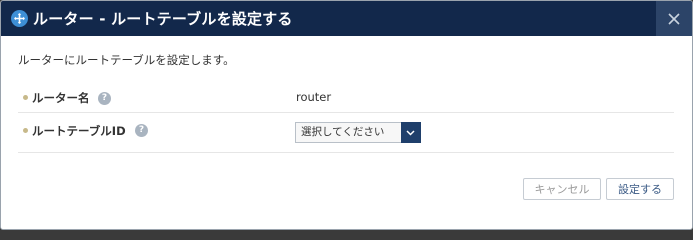 This screenshot has height=240, width=693. What do you see at coordinates (562, 189) in the screenshot?
I see `cancel-button: キャンセル` at bounding box center [562, 189].